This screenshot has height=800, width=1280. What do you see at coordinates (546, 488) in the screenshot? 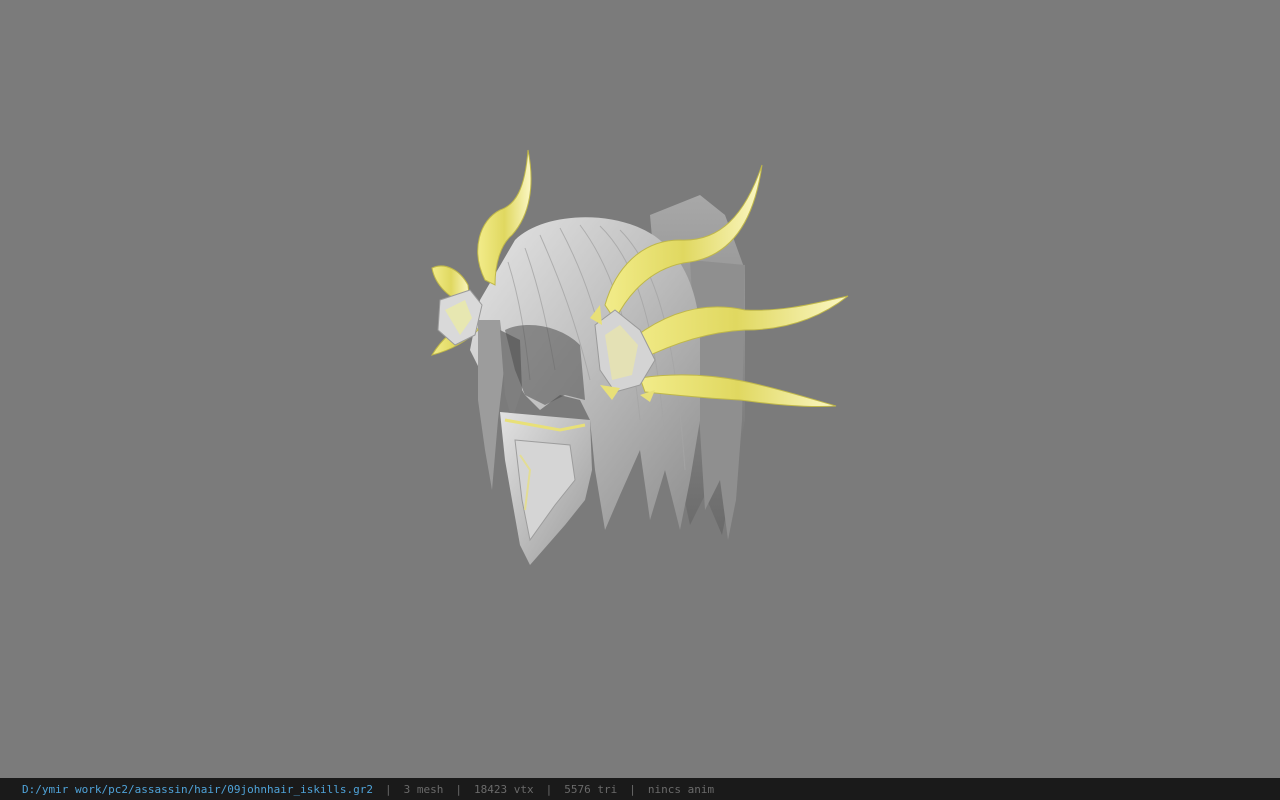
I see `mask-piece` at bounding box center [546, 488].